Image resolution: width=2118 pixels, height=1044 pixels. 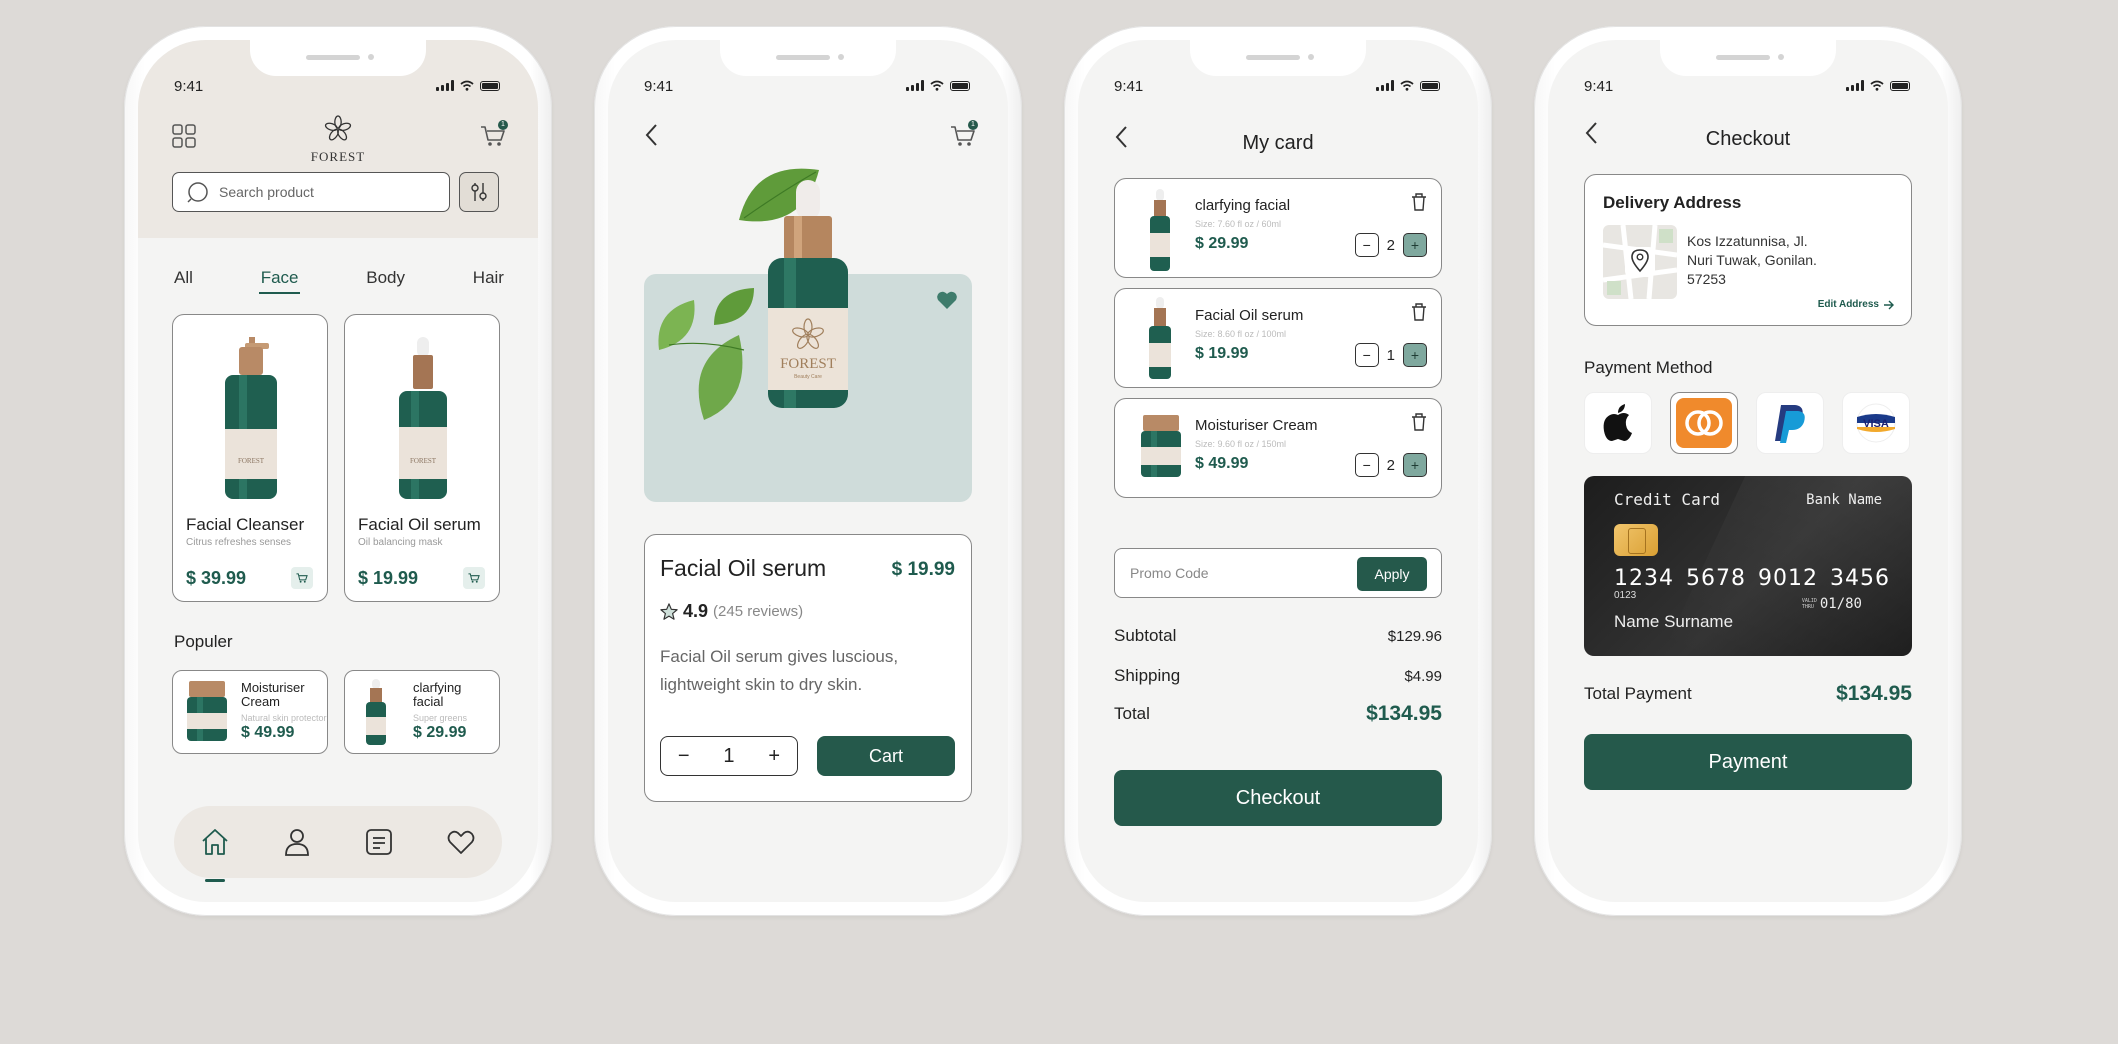 What do you see at coordinates (488, 278) in the screenshot?
I see `tab-hair: Hair` at bounding box center [488, 278].